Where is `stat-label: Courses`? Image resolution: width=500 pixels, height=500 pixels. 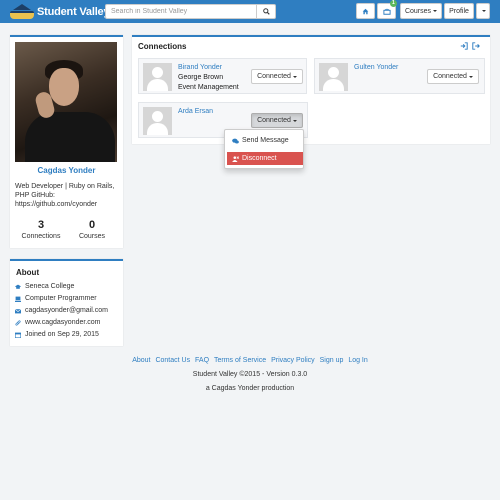
stat-label: Courses is located at coordinates (92, 236).